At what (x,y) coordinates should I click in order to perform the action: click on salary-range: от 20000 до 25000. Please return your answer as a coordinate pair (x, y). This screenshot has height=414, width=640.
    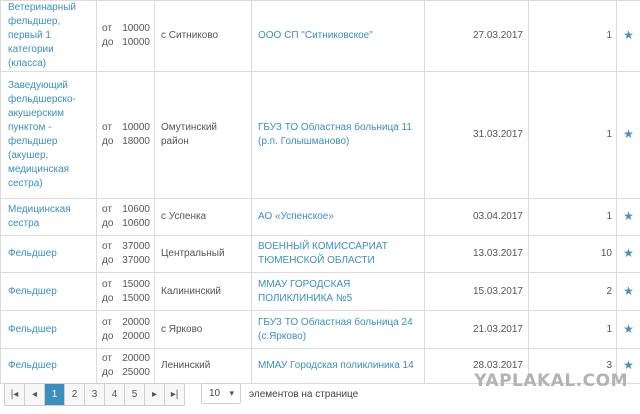
    Looking at the image, I should click on (125, 366).